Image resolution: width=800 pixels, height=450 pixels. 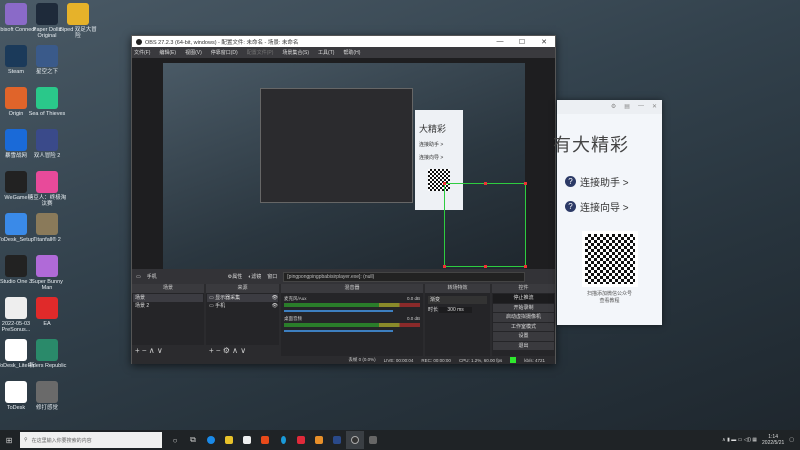 I want to click on minimize-button: —, so click(x=500, y=42).